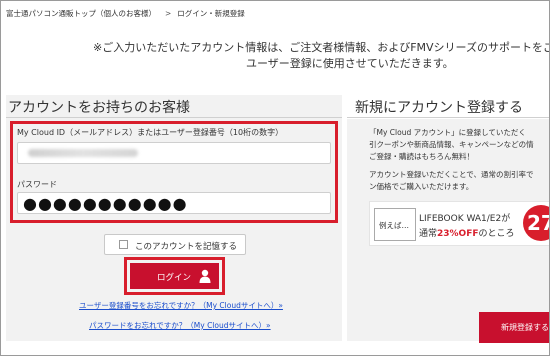  What do you see at coordinates (538, 223) in the screenshot?
I see `discount-badge-number: 27` at bounding box center [538, 223].